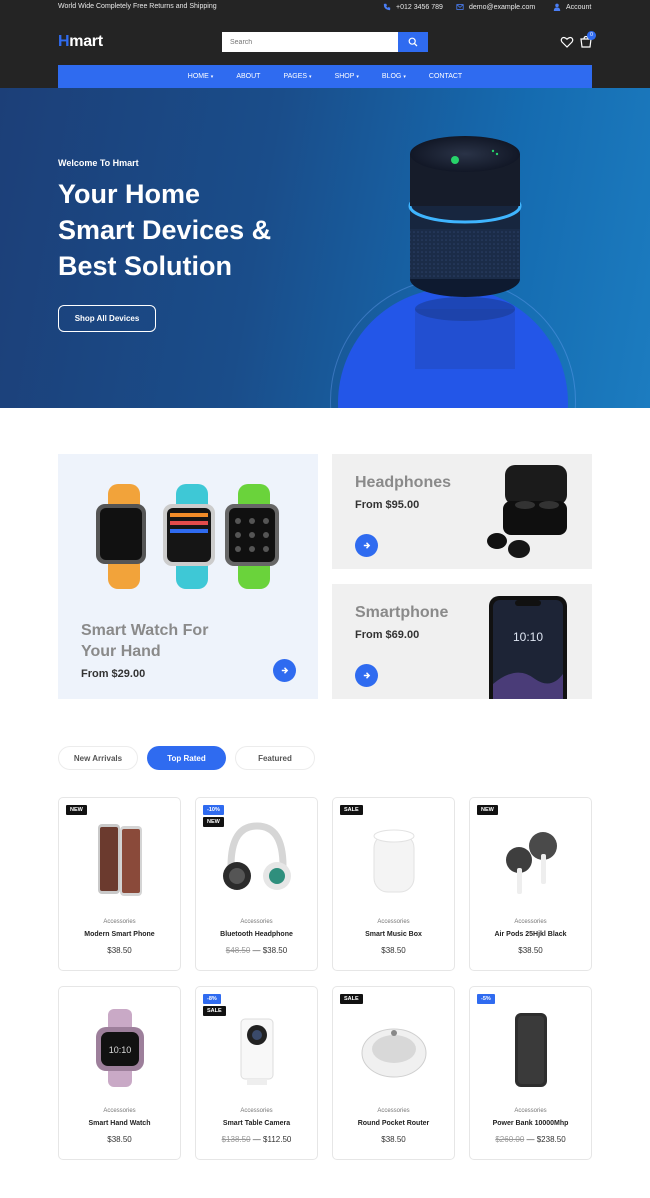  Describe the element at coordinates (567, 42) in the screenshot. I see `wishlist-heart-icon` at that location.